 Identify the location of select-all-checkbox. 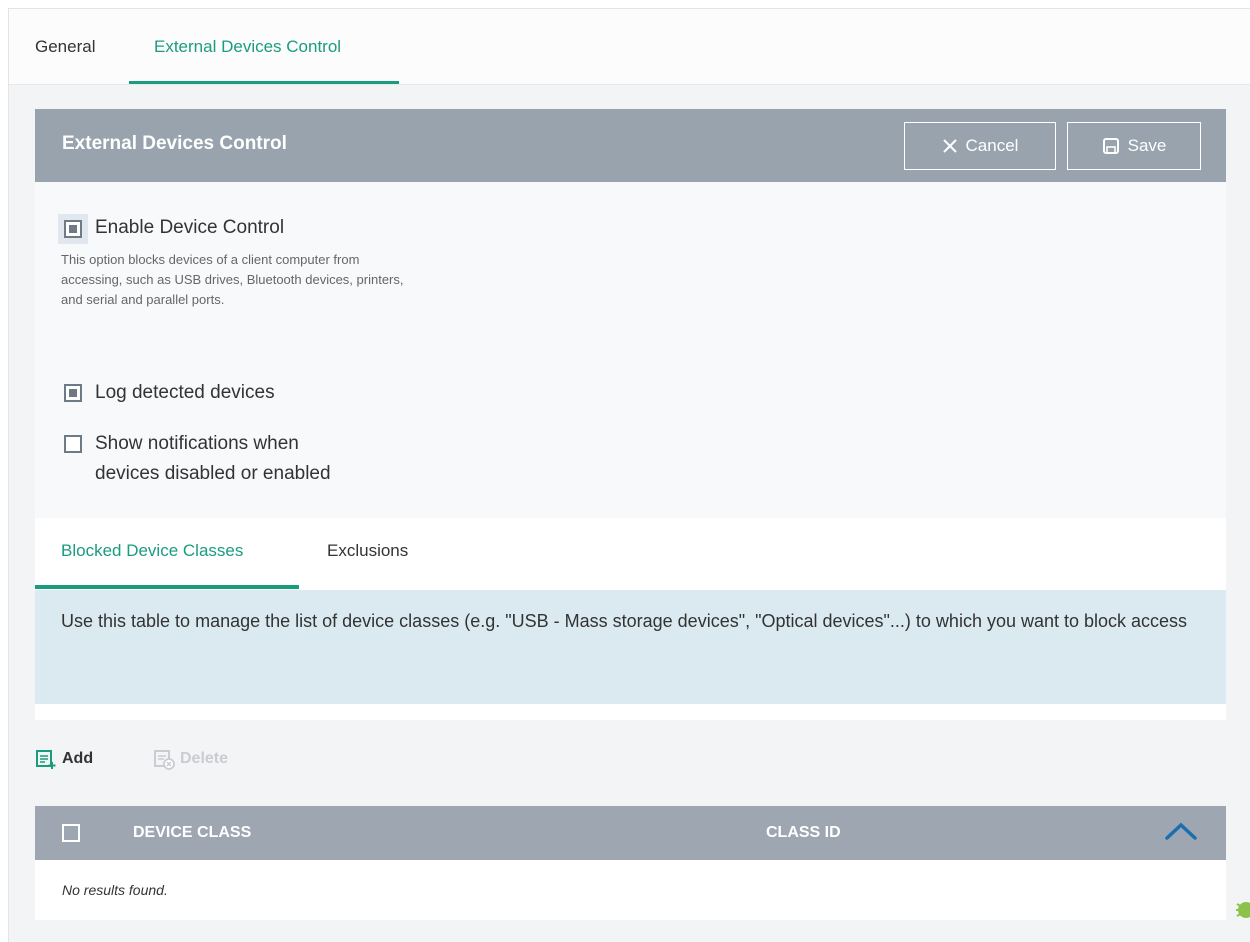
(71, 833).